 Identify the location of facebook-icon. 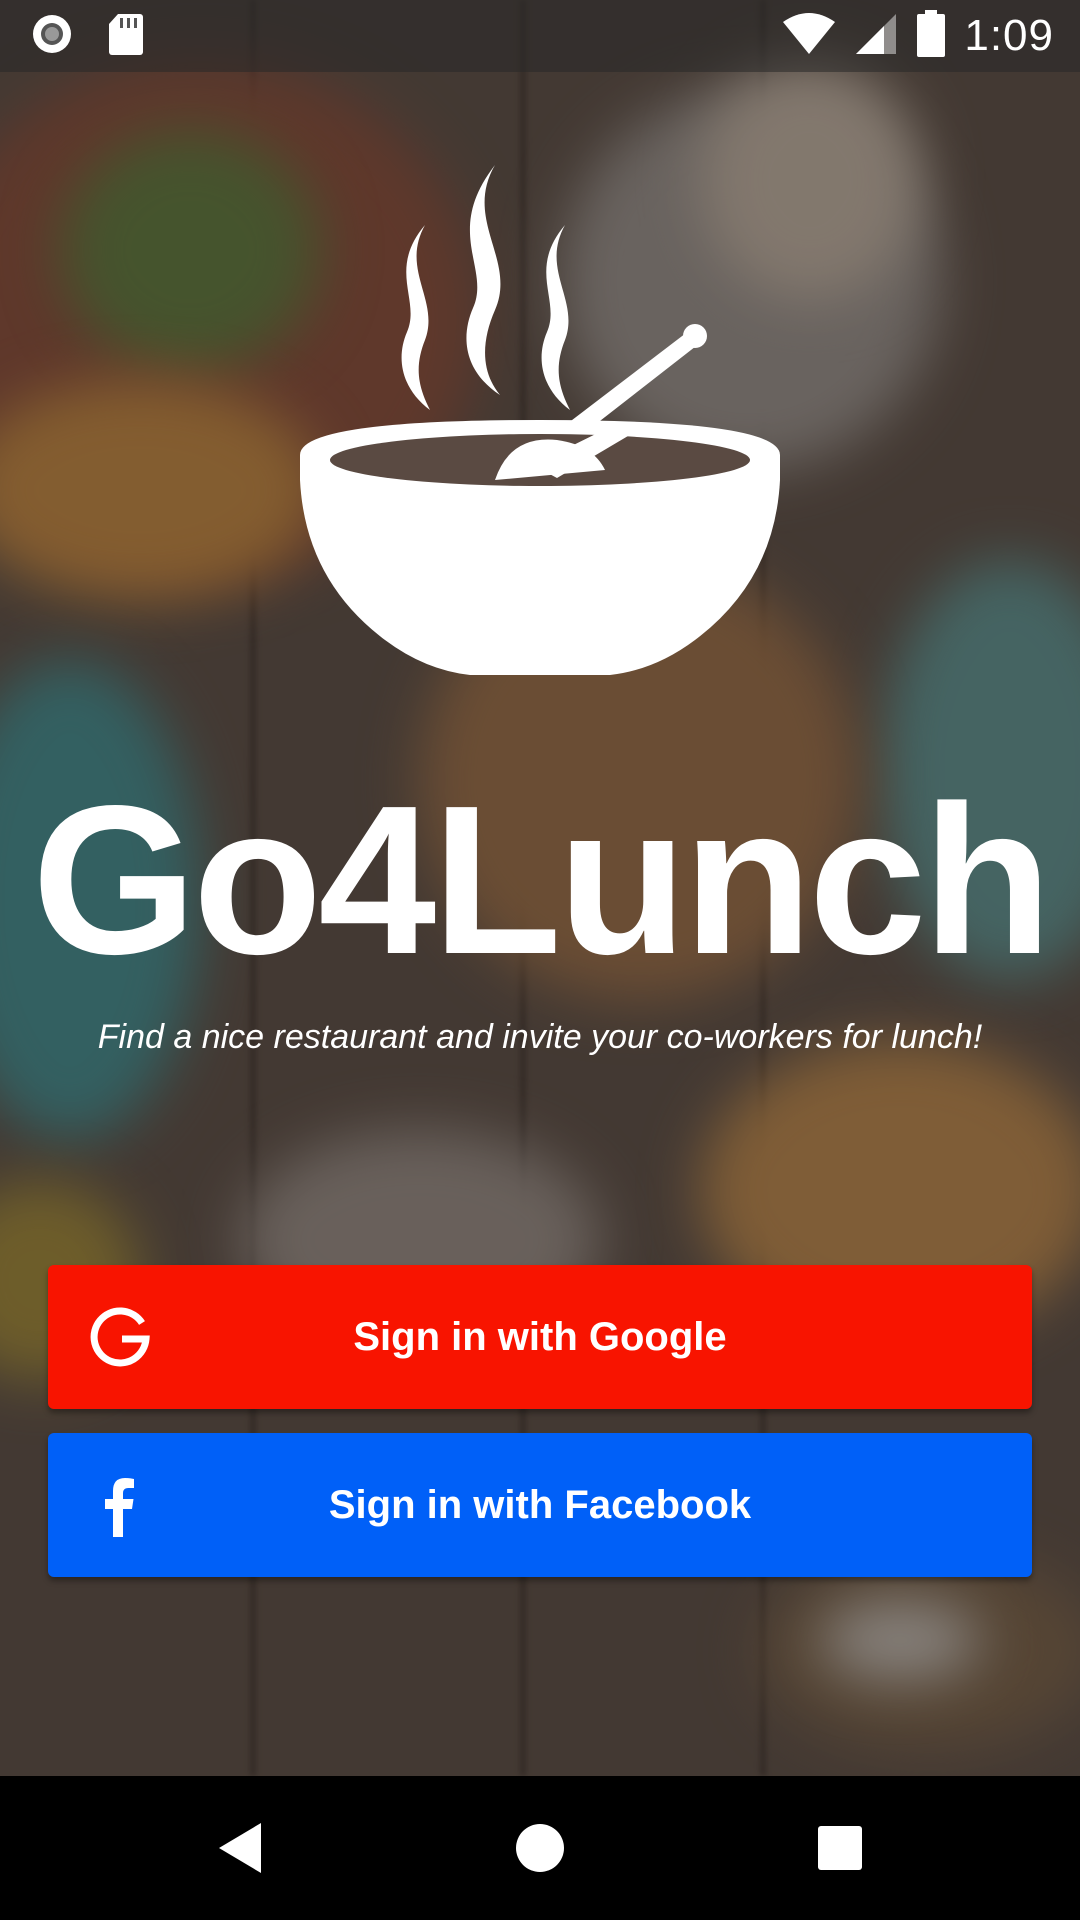
(120, 1505).